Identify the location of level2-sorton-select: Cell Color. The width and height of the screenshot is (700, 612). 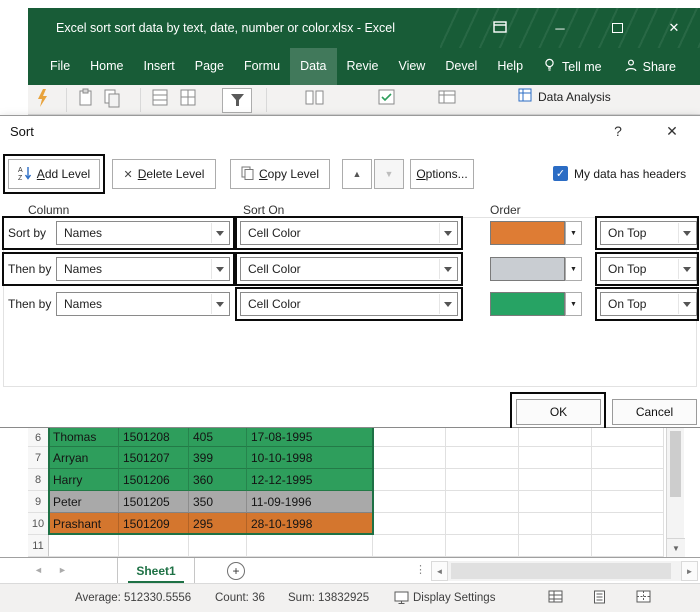
(349, 269).